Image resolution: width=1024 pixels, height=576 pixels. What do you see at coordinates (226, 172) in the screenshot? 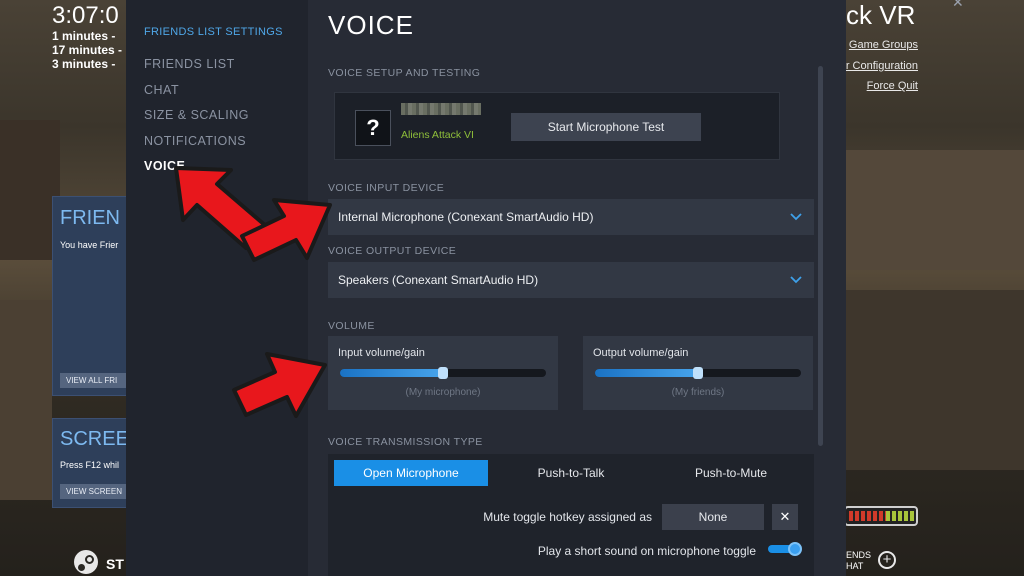
I see `sidebar-item-voice: VOICE` at bounding box center [226, 172].